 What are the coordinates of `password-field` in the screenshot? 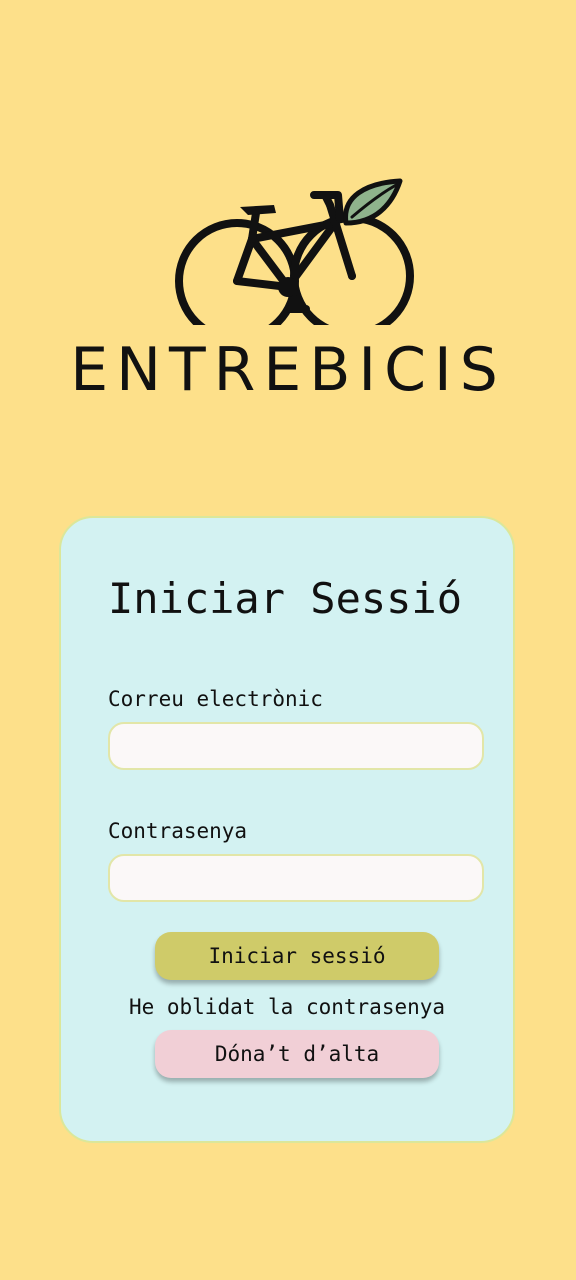 It's located at (296, 878).